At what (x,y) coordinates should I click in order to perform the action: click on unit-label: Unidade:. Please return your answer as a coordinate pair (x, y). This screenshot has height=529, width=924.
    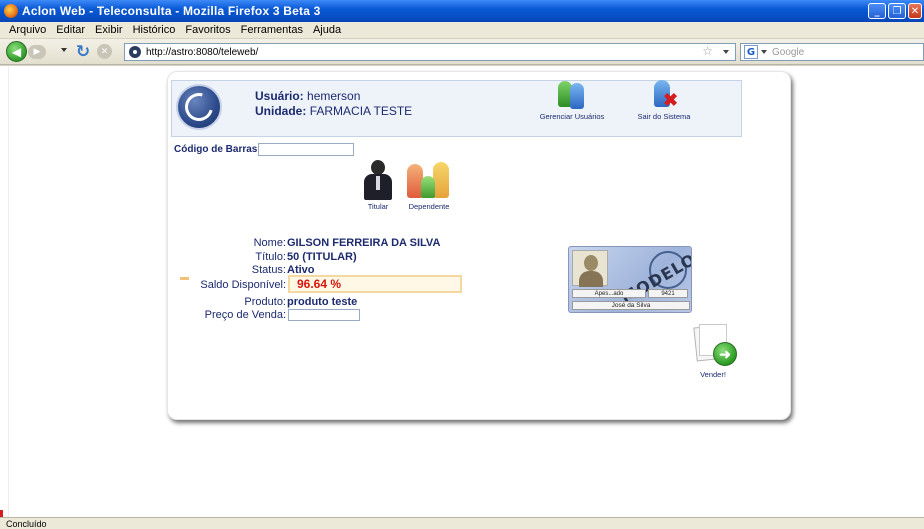
    Looking at the image, I should click on (281, 111).